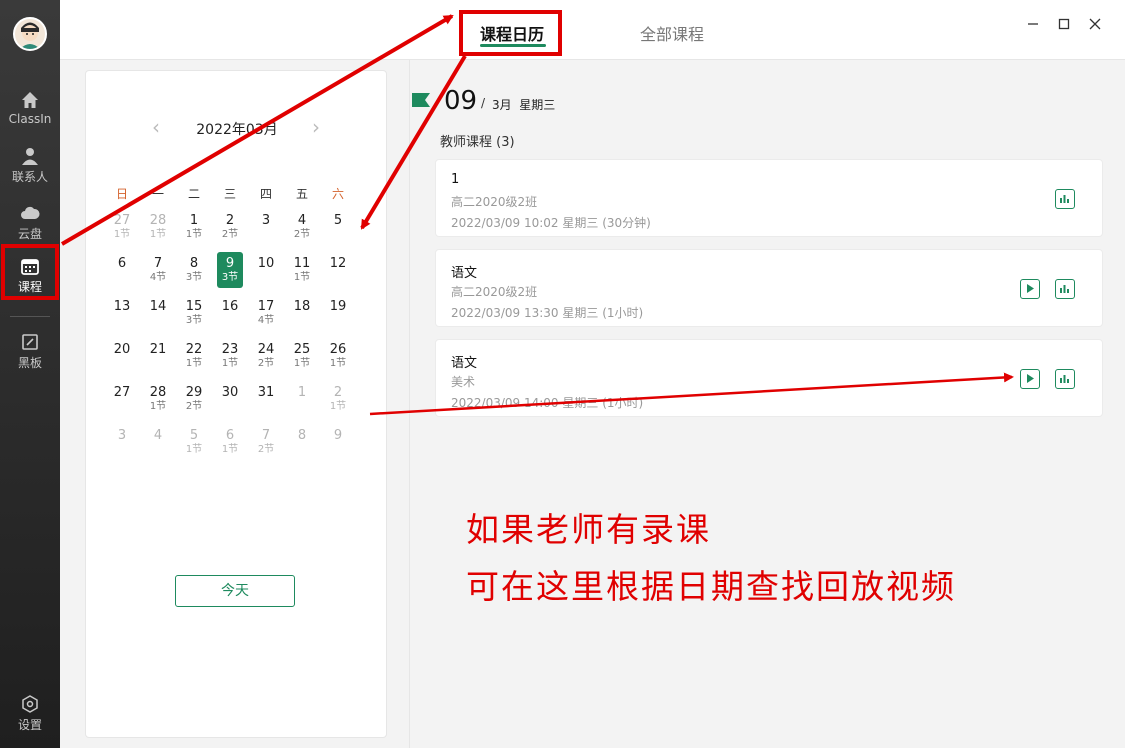  I want to click on calendar-day: 22 1节, so click(194, 356).